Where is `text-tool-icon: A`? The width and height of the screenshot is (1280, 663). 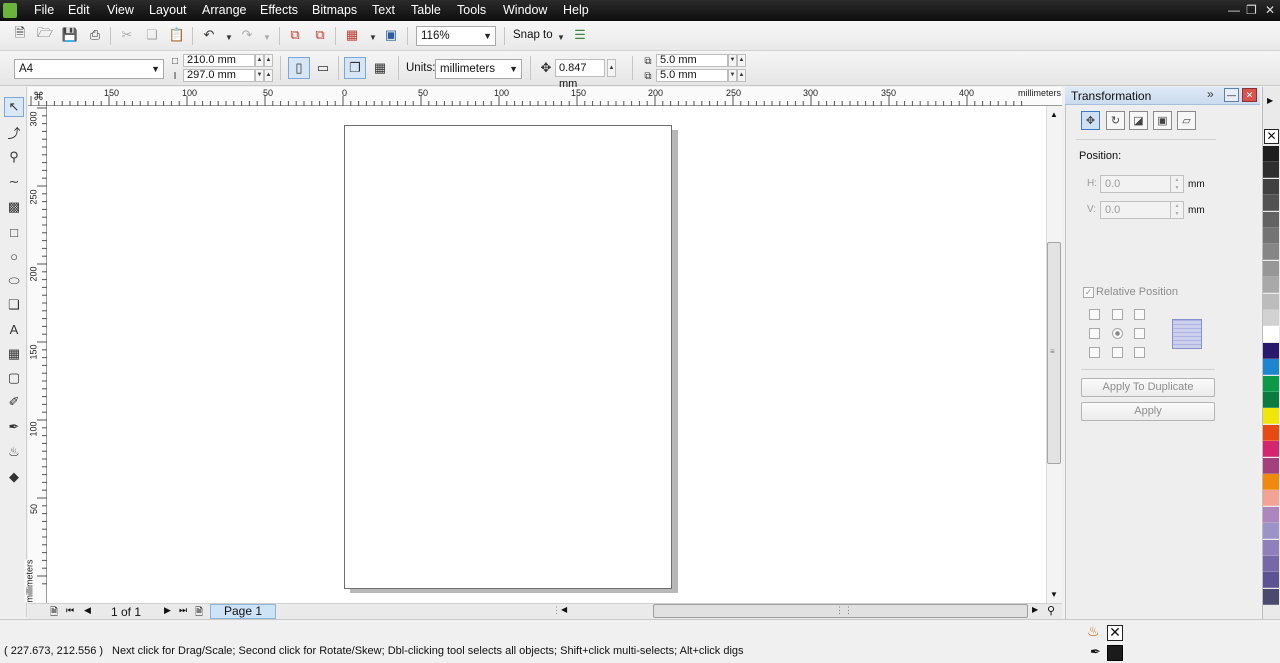 text-tool-icon: A is located at coordinates (14, 329).